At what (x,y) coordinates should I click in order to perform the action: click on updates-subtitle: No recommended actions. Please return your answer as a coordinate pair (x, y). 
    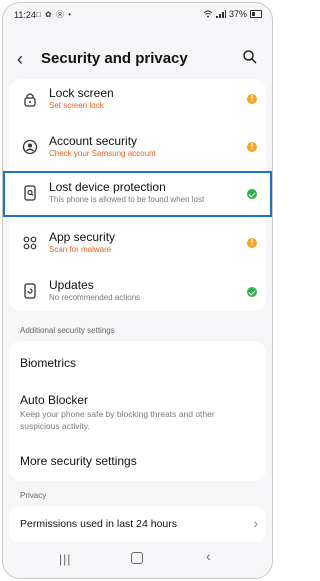
    Looking at the image, I should click on (95, 297).